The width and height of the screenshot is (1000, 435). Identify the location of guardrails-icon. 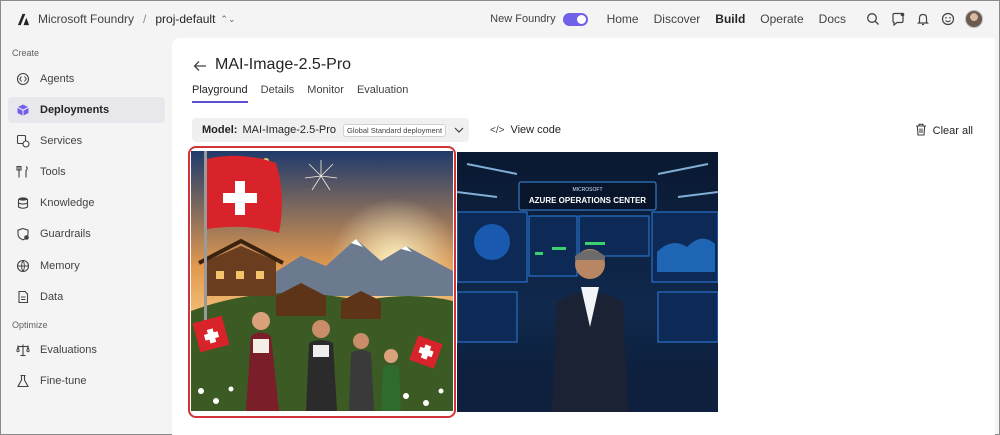
(23, 234).